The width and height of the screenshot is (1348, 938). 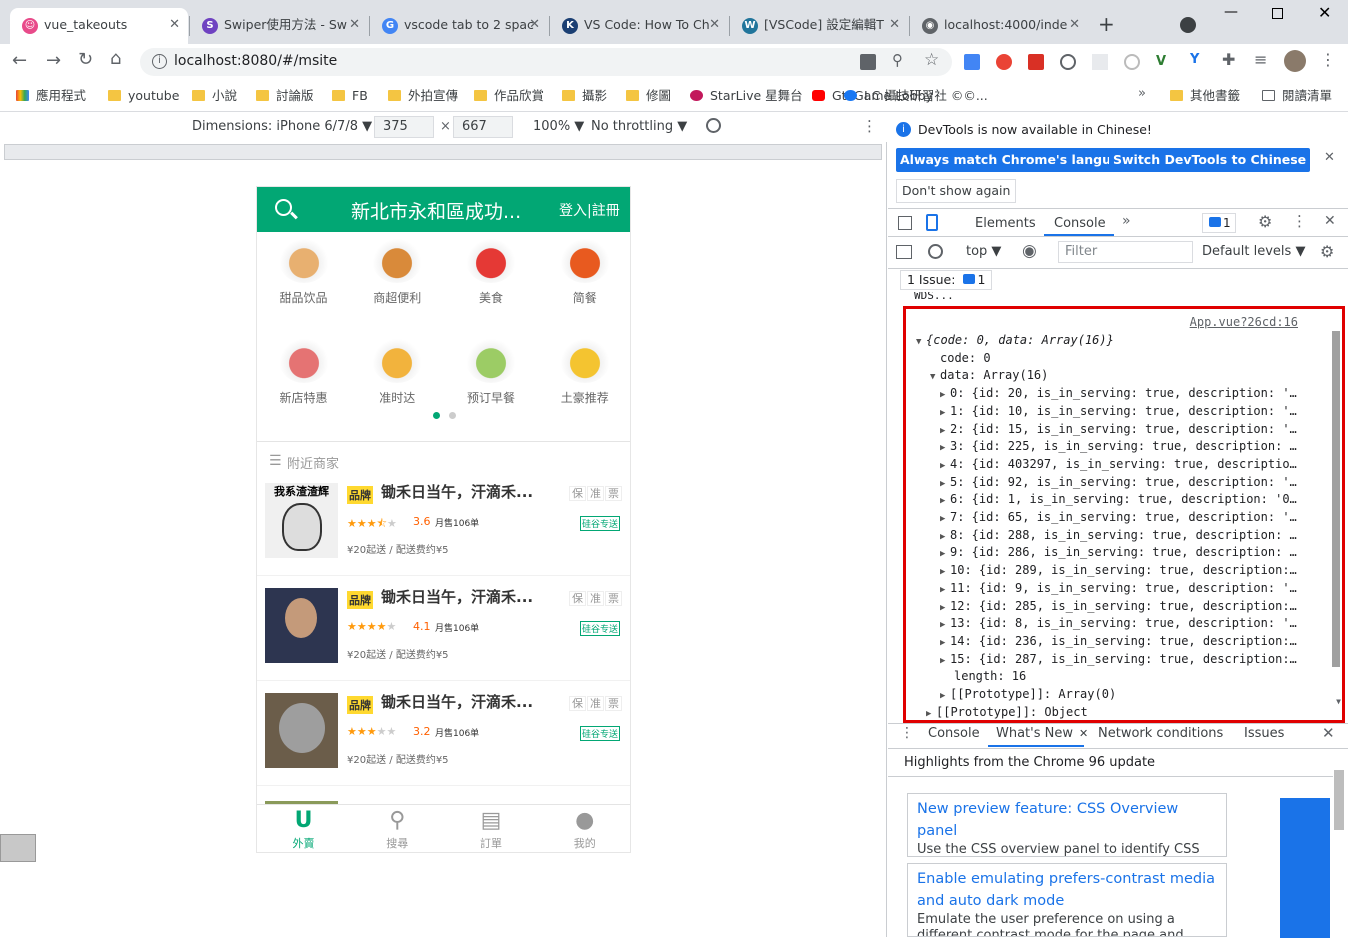 I want to click on site-info-icon: i, so click(x=159, y=61).